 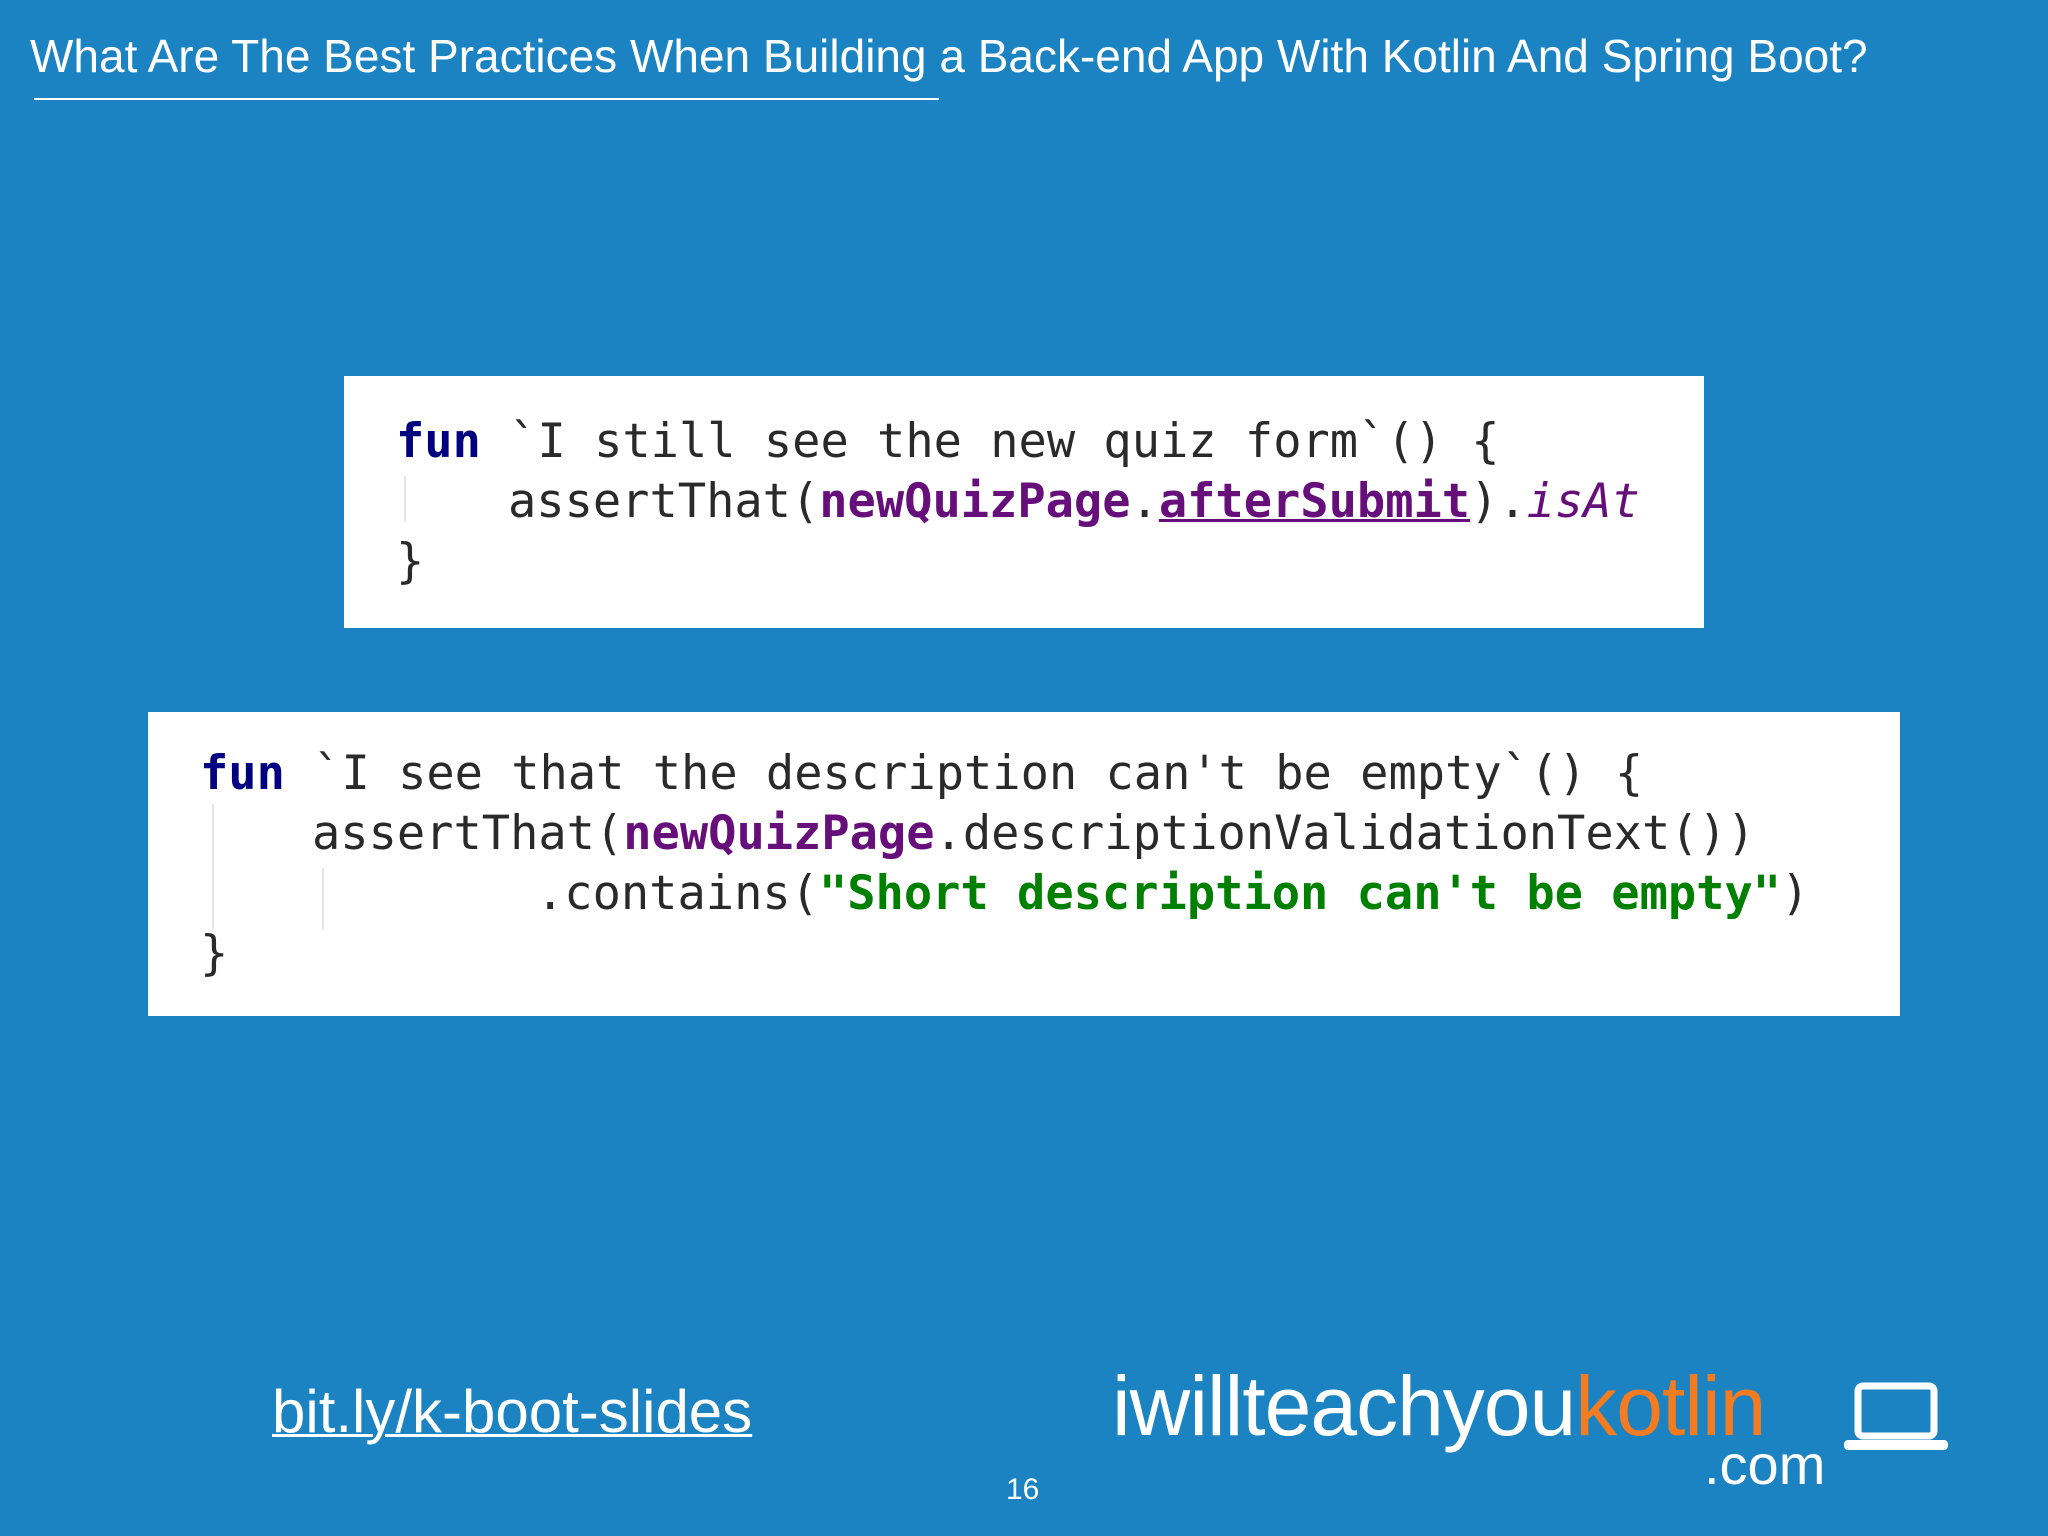 What do you see at coordinates (1314, 501) in the screenshot?
I see `property-identifier: afterSubmit` at bounding box center [1314, 501].